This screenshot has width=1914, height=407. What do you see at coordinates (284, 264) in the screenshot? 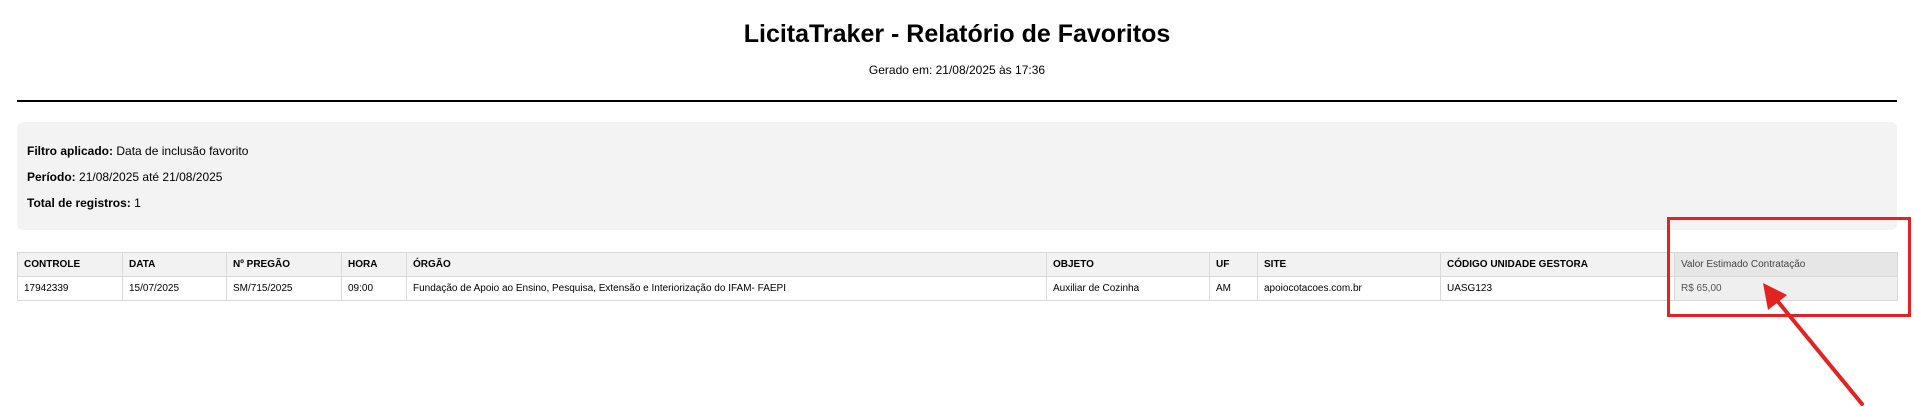
I see `column-header-pregao: Nº PREGÃO` at bounding box center [284, 264].